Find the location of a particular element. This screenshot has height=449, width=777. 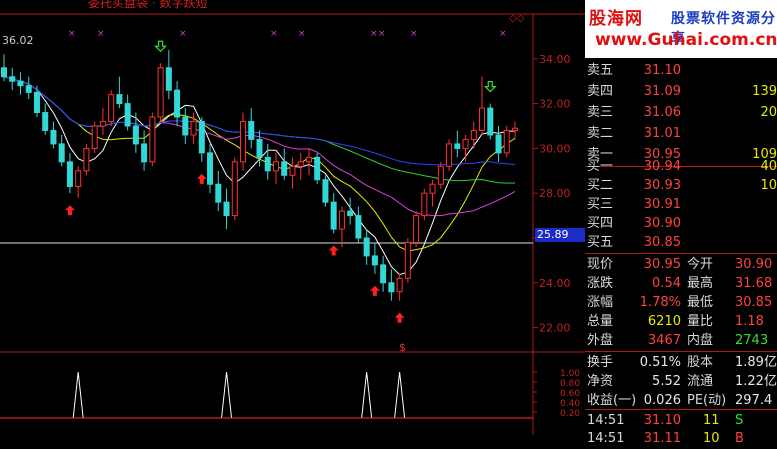

bid-price: 30.94 is located at coordinates (662, 166).